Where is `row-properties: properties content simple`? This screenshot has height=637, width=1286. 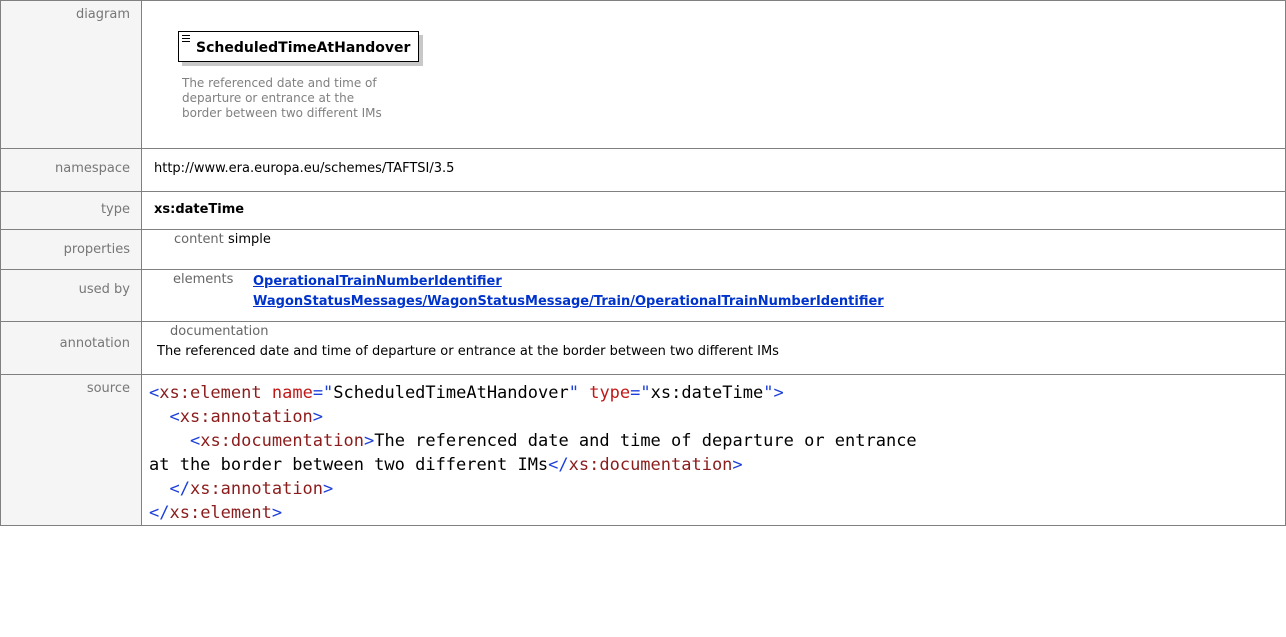
row-properties: properties content simple is located at coordinates (643, 249).